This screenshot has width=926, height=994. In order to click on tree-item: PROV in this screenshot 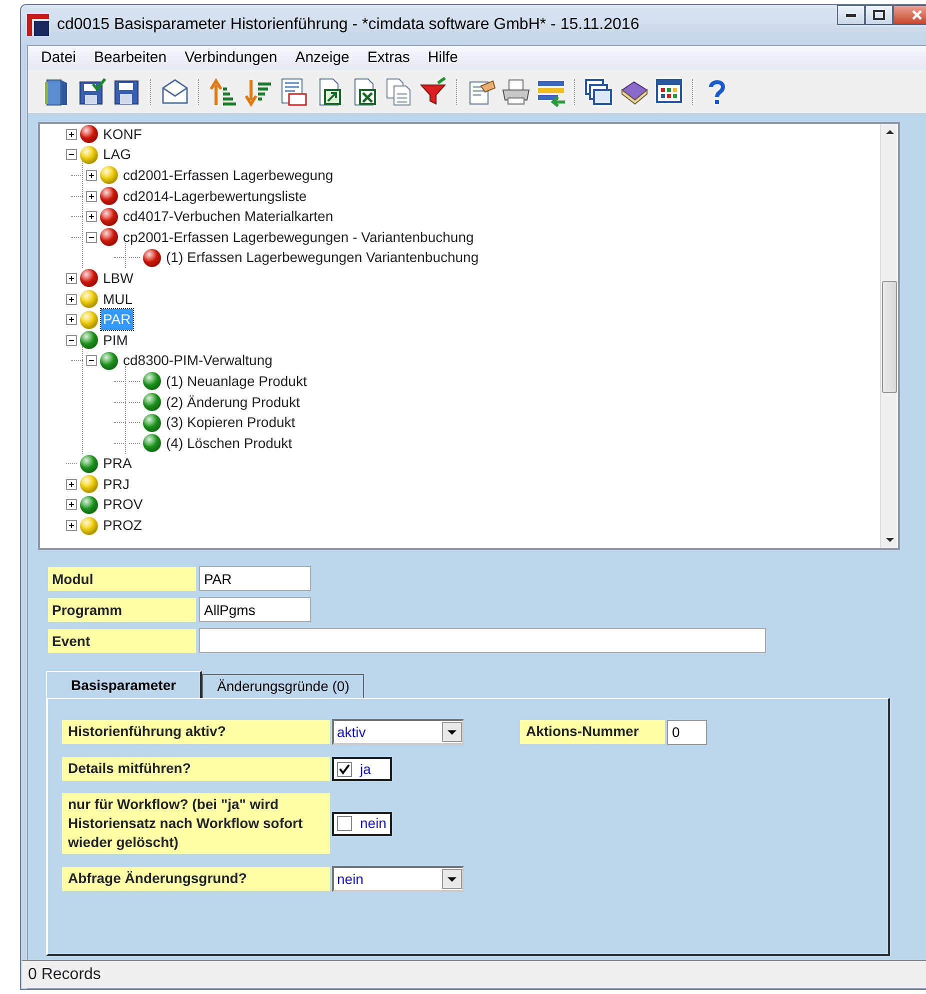, I will do `click(123, 505)`.